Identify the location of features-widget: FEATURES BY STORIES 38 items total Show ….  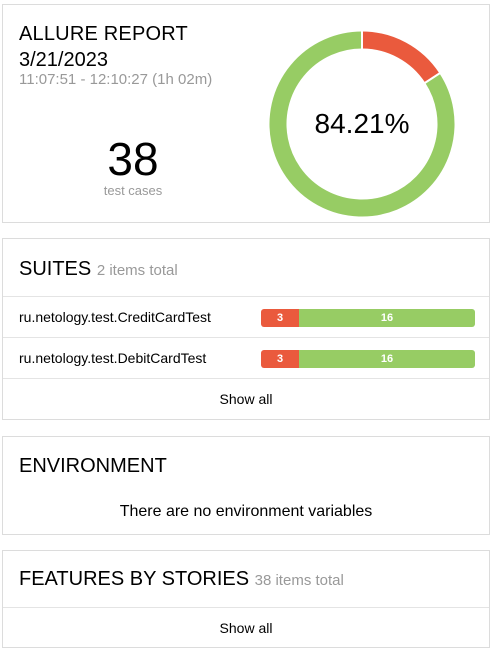
(246, 599).